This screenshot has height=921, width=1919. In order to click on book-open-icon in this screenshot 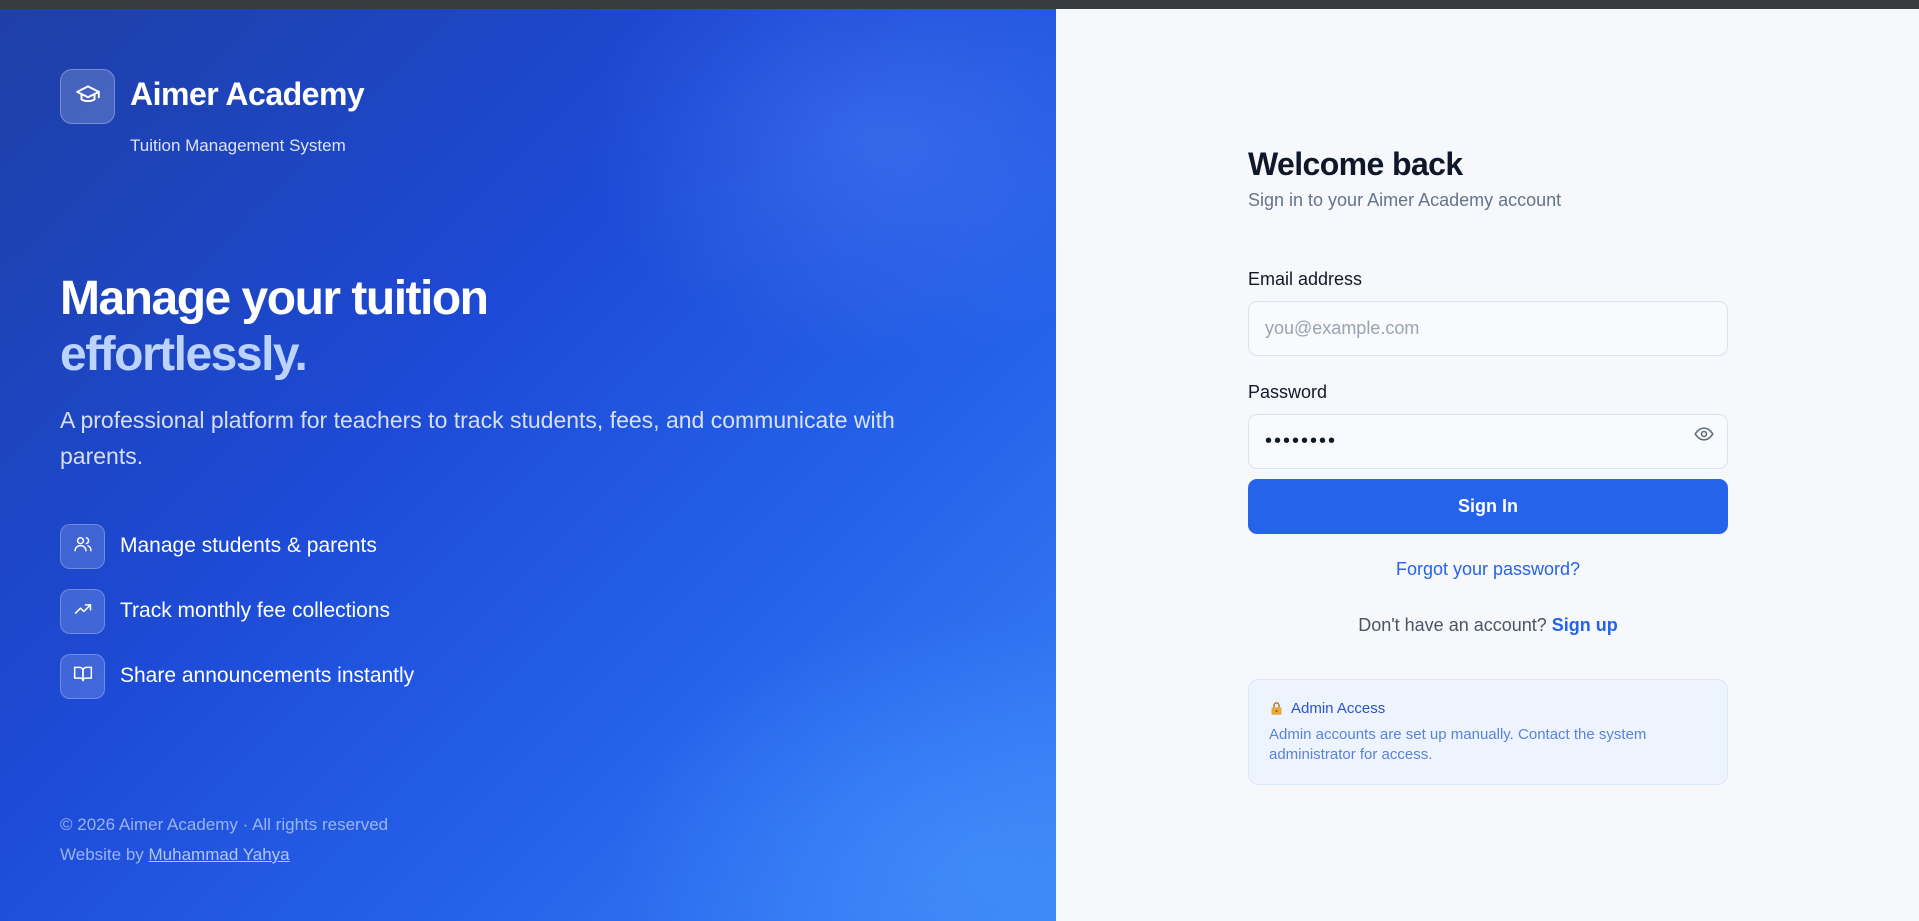, I will do `click(83, 676)`.